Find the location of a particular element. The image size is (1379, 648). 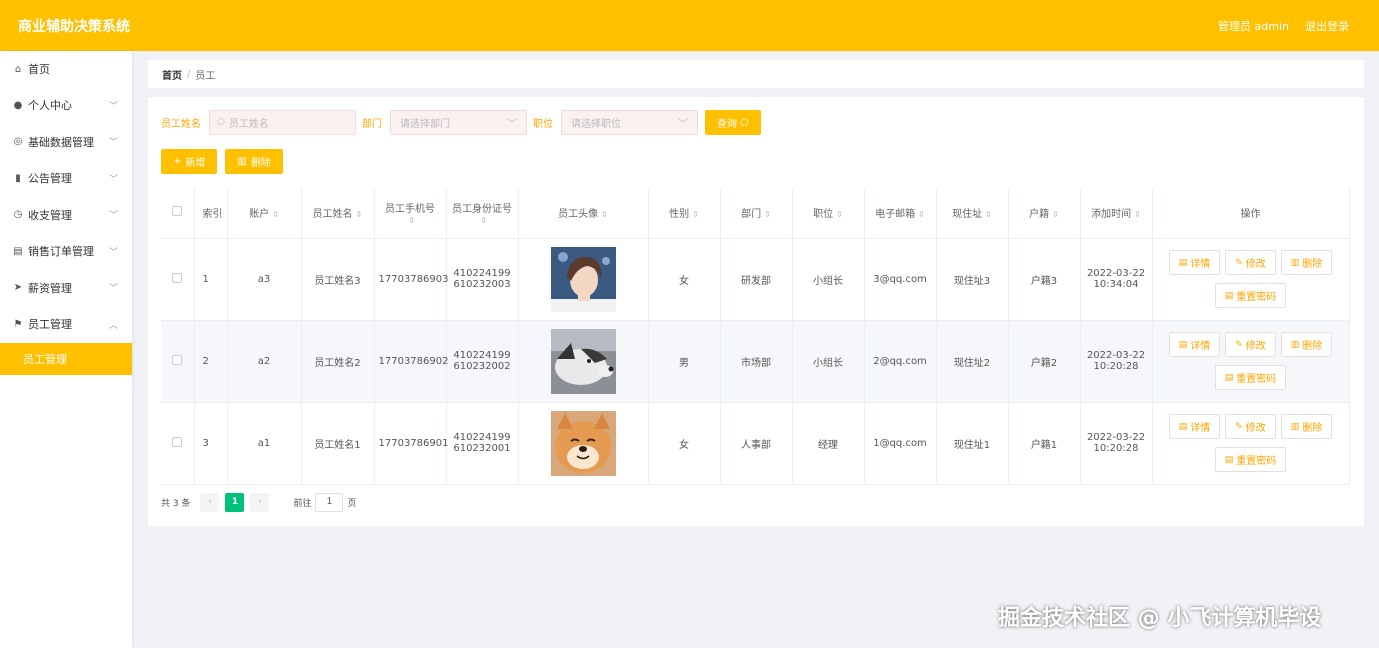

query-button: 查询 ○ is located at coordinates (733, 122).